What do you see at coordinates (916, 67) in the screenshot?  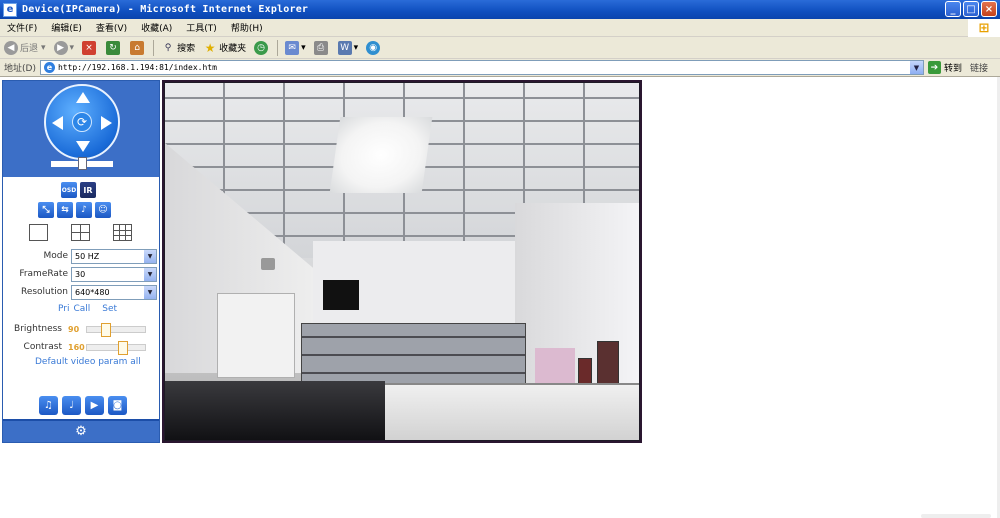 I see `address-dropdown-icon: ▼` at bounding box center [916, 67].